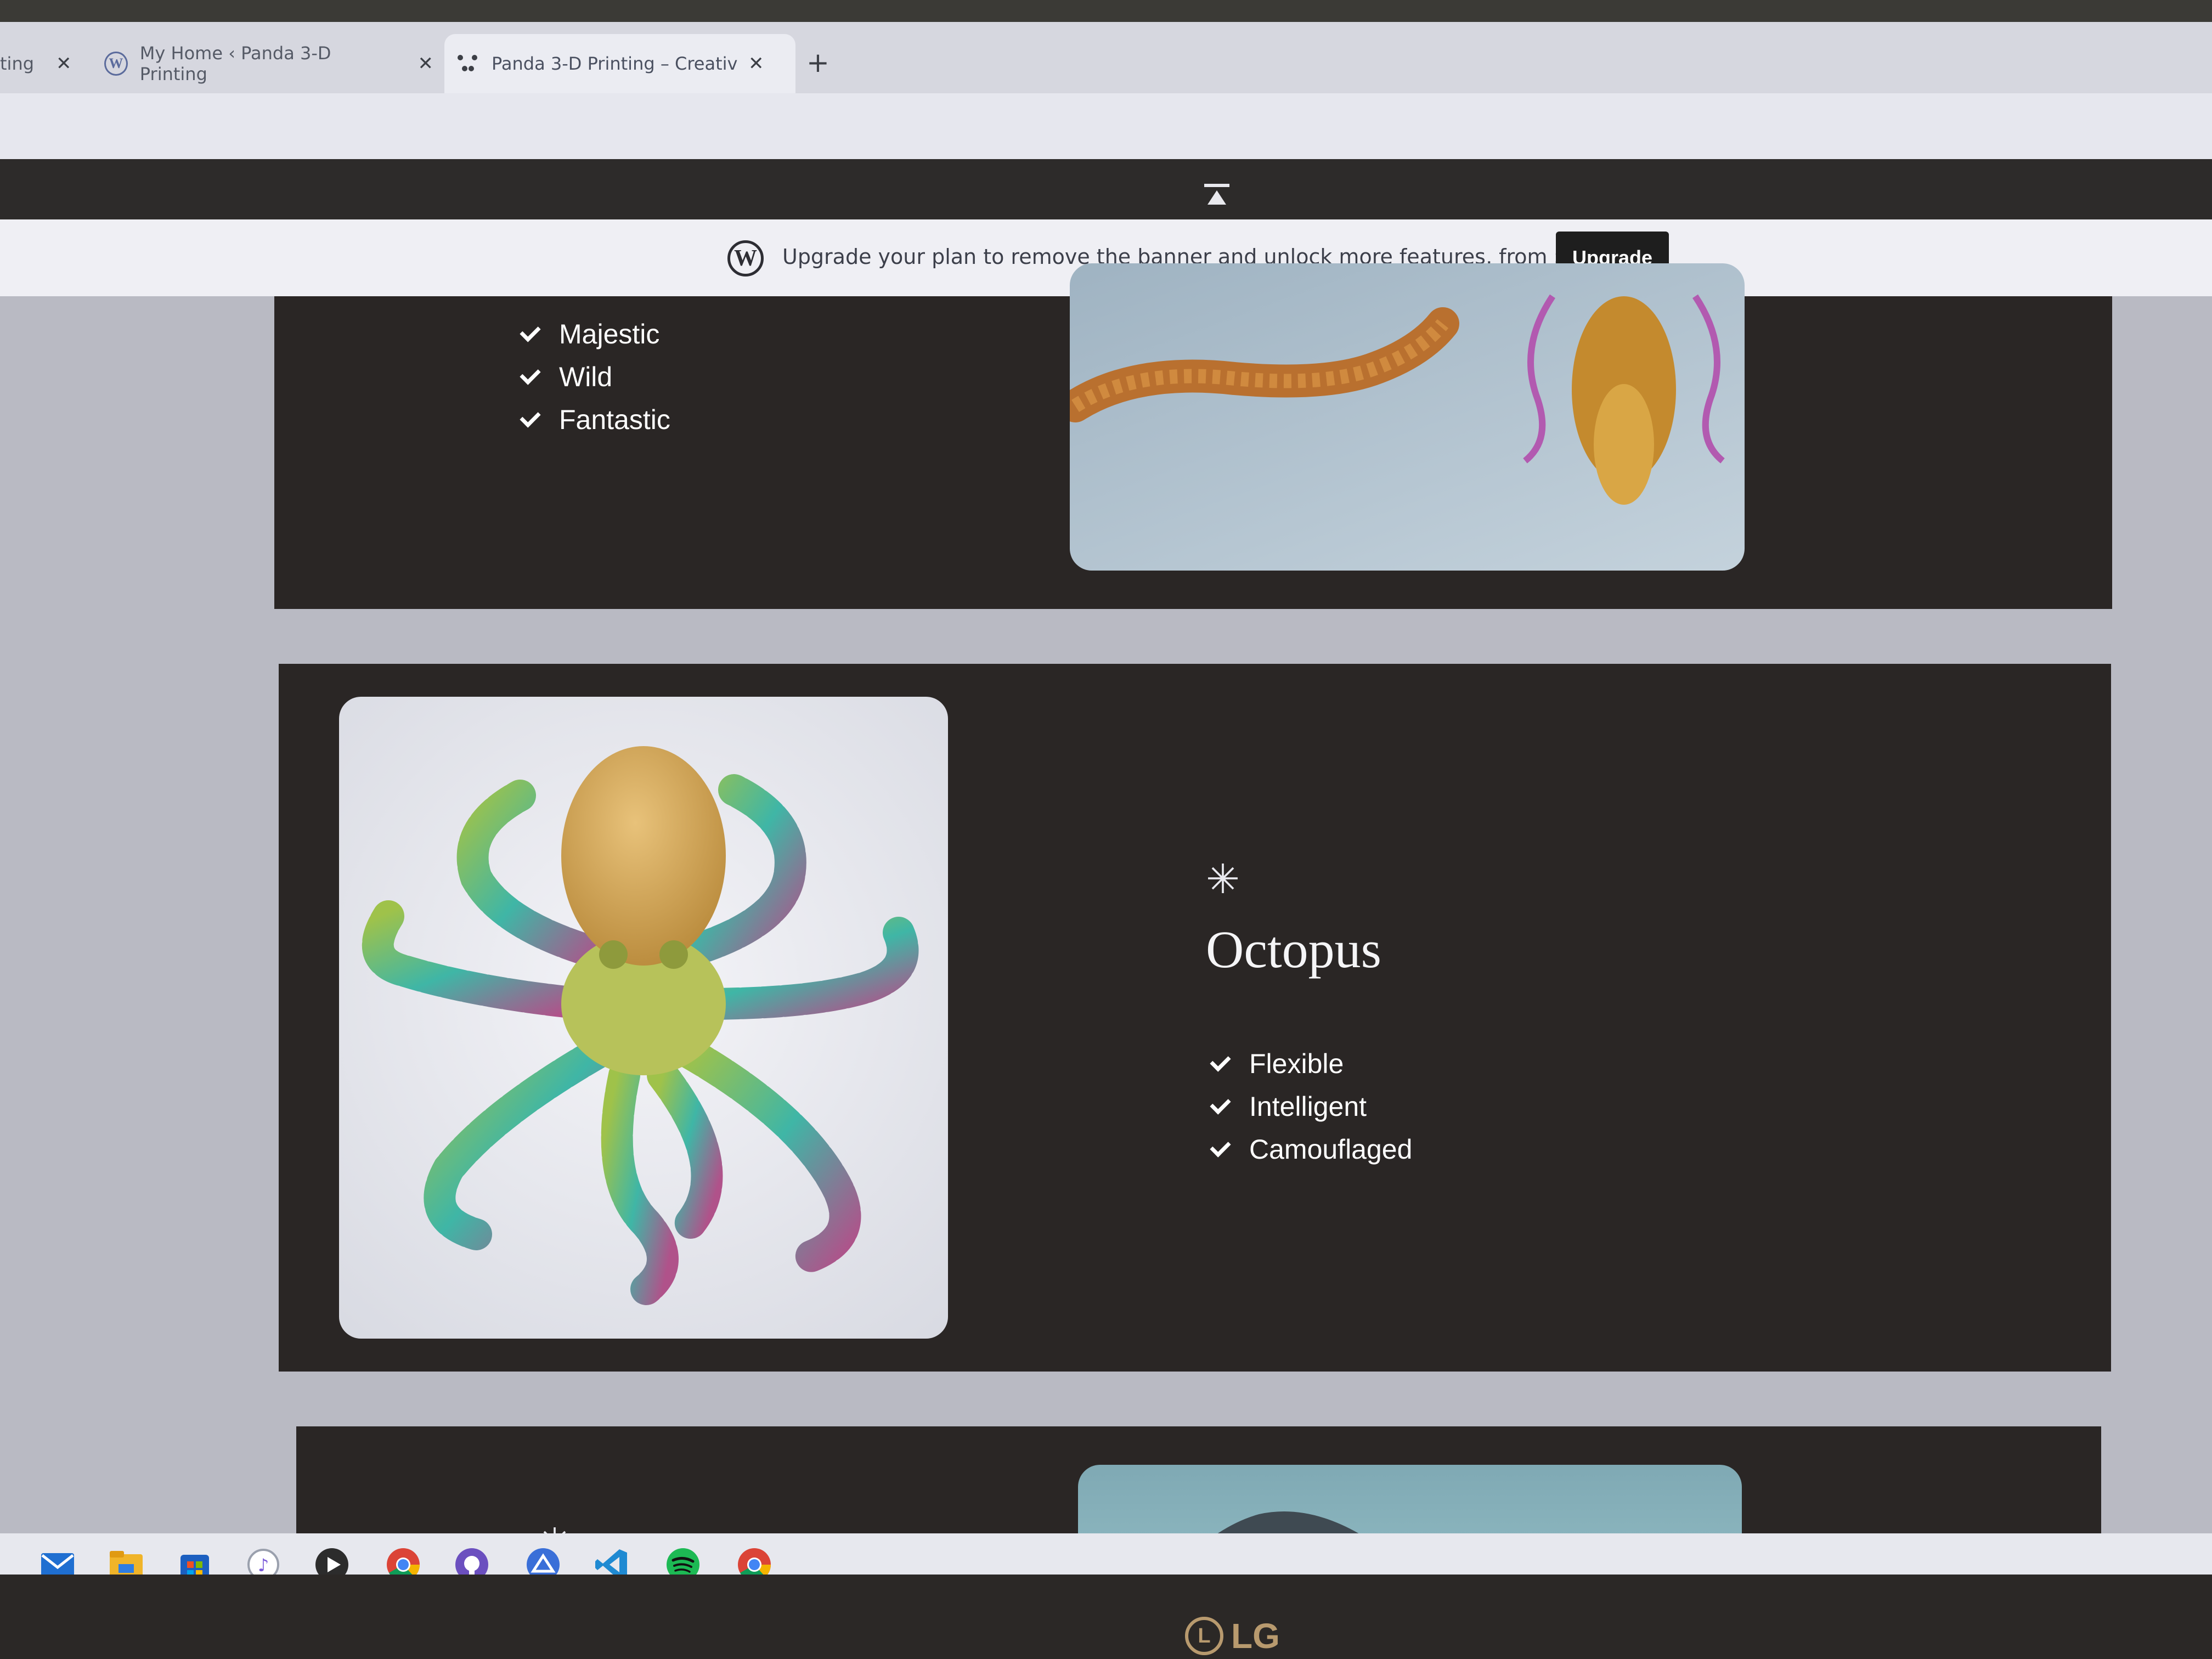  I want to click on panda-favicon-icon, so click(467, 64).